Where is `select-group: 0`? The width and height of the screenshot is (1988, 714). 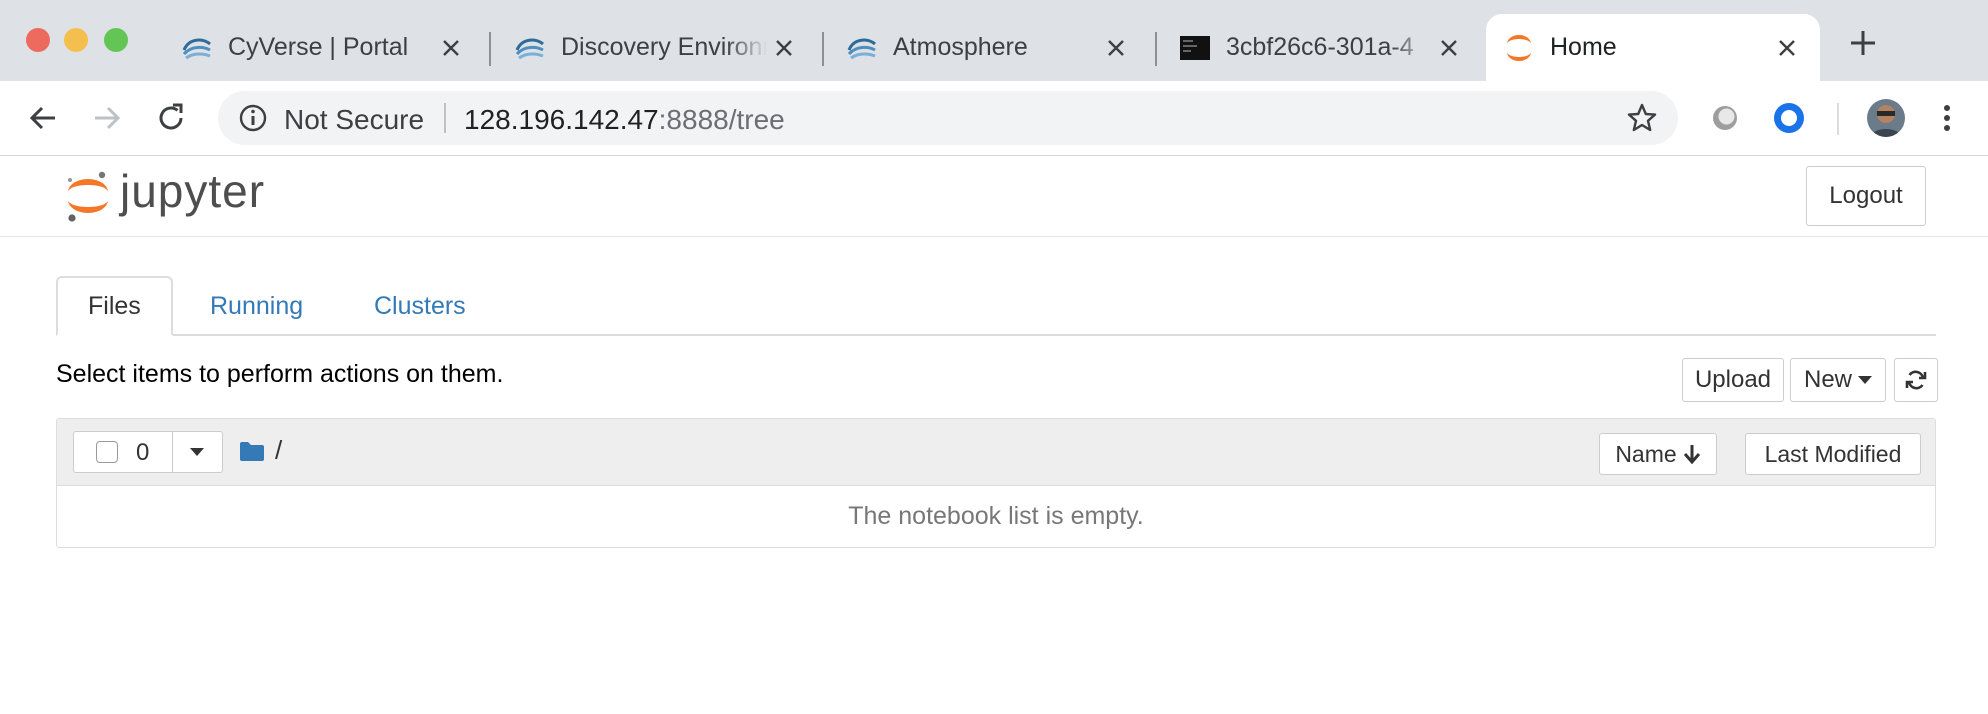
select-group: 0 is located at coordinates (148, 452).